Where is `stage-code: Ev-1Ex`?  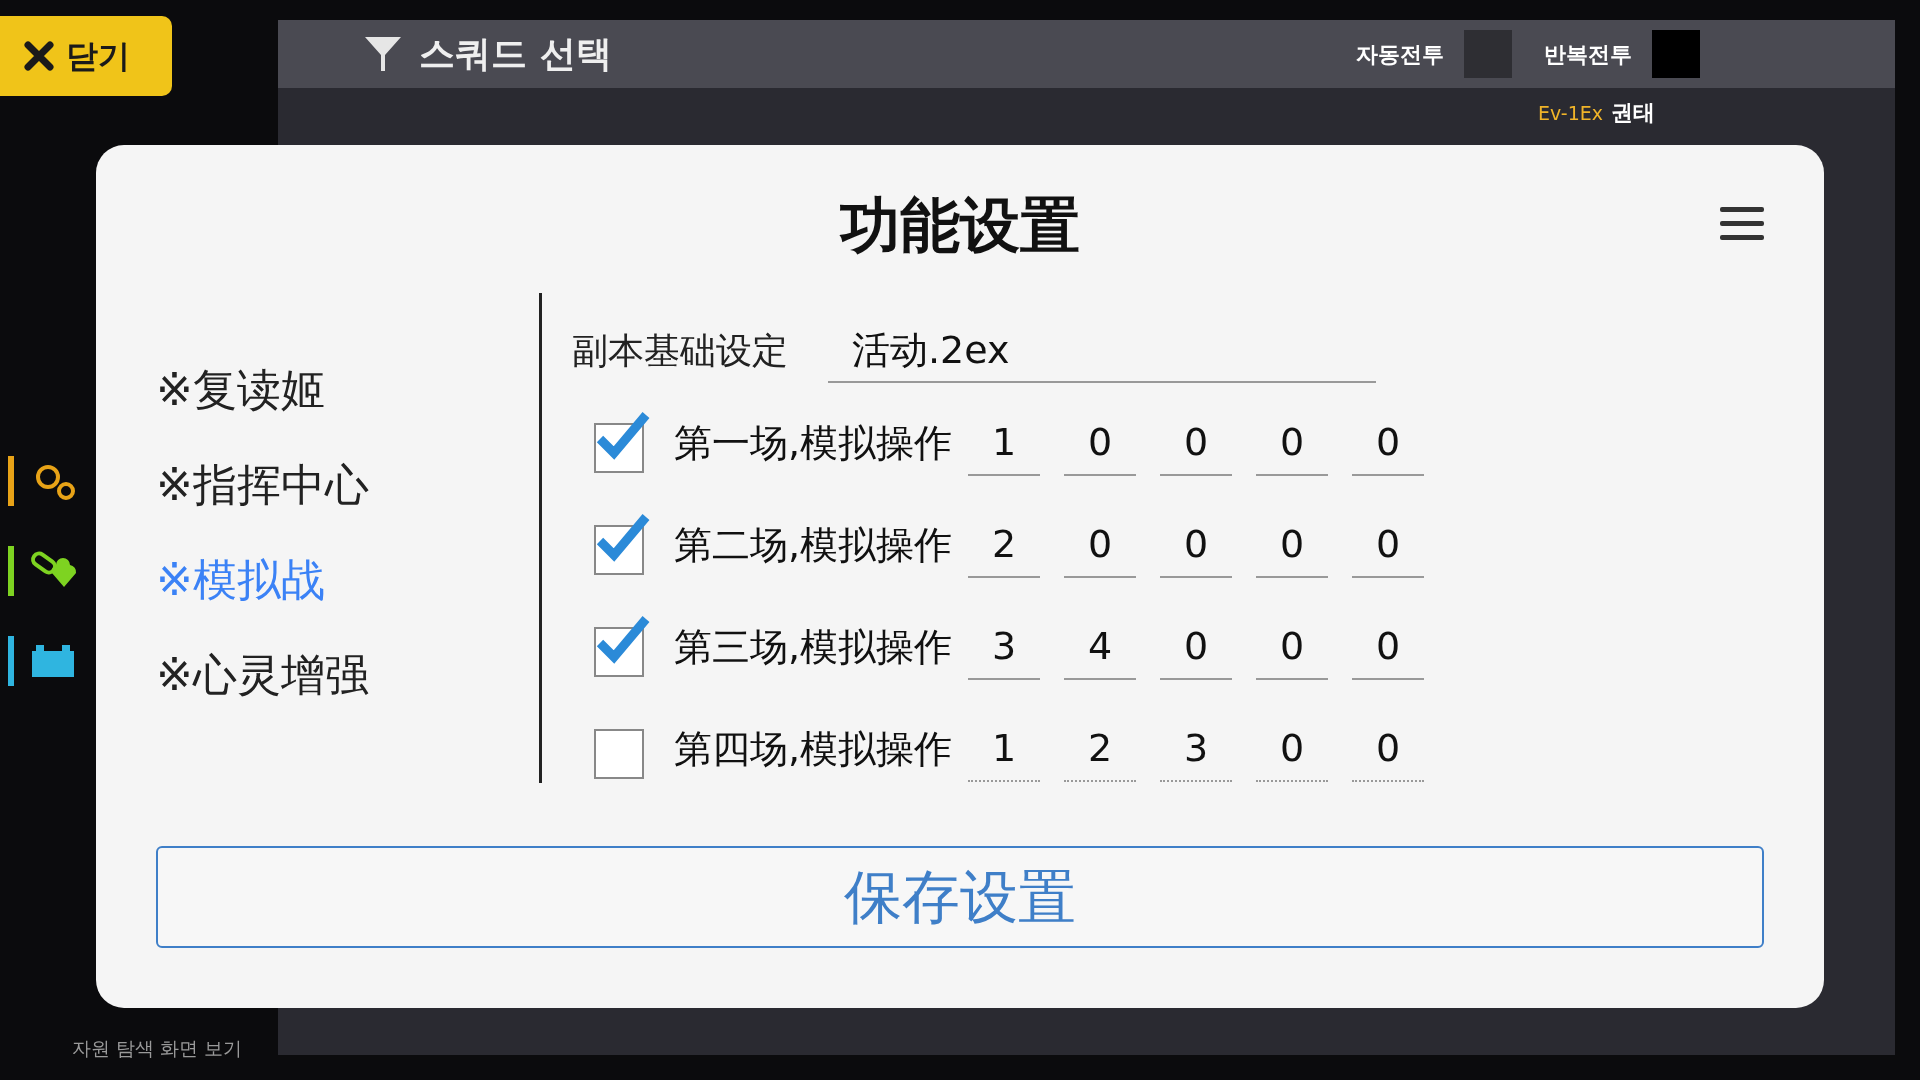
stage-code: Ev-1Ex is located at coordinates (1570, 113).